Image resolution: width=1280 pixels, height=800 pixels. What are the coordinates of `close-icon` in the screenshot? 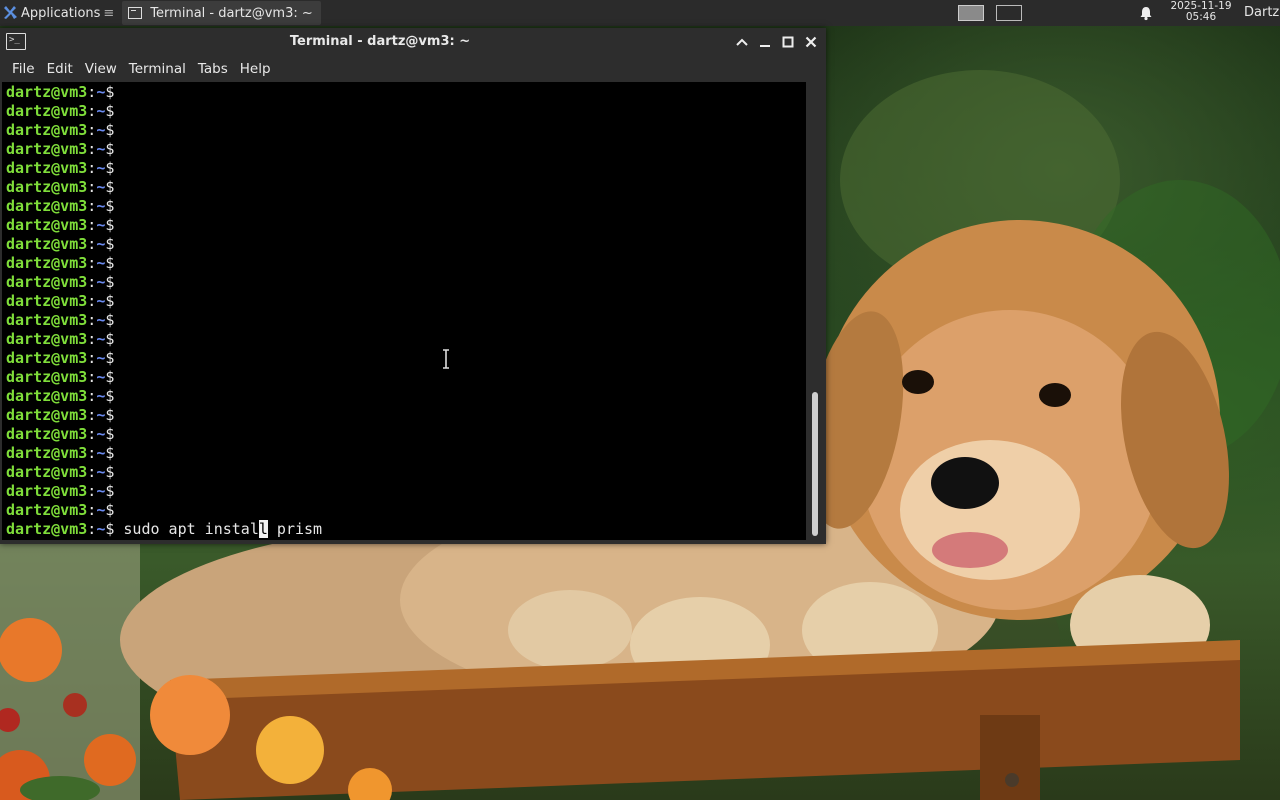 It's located at (811, 42).